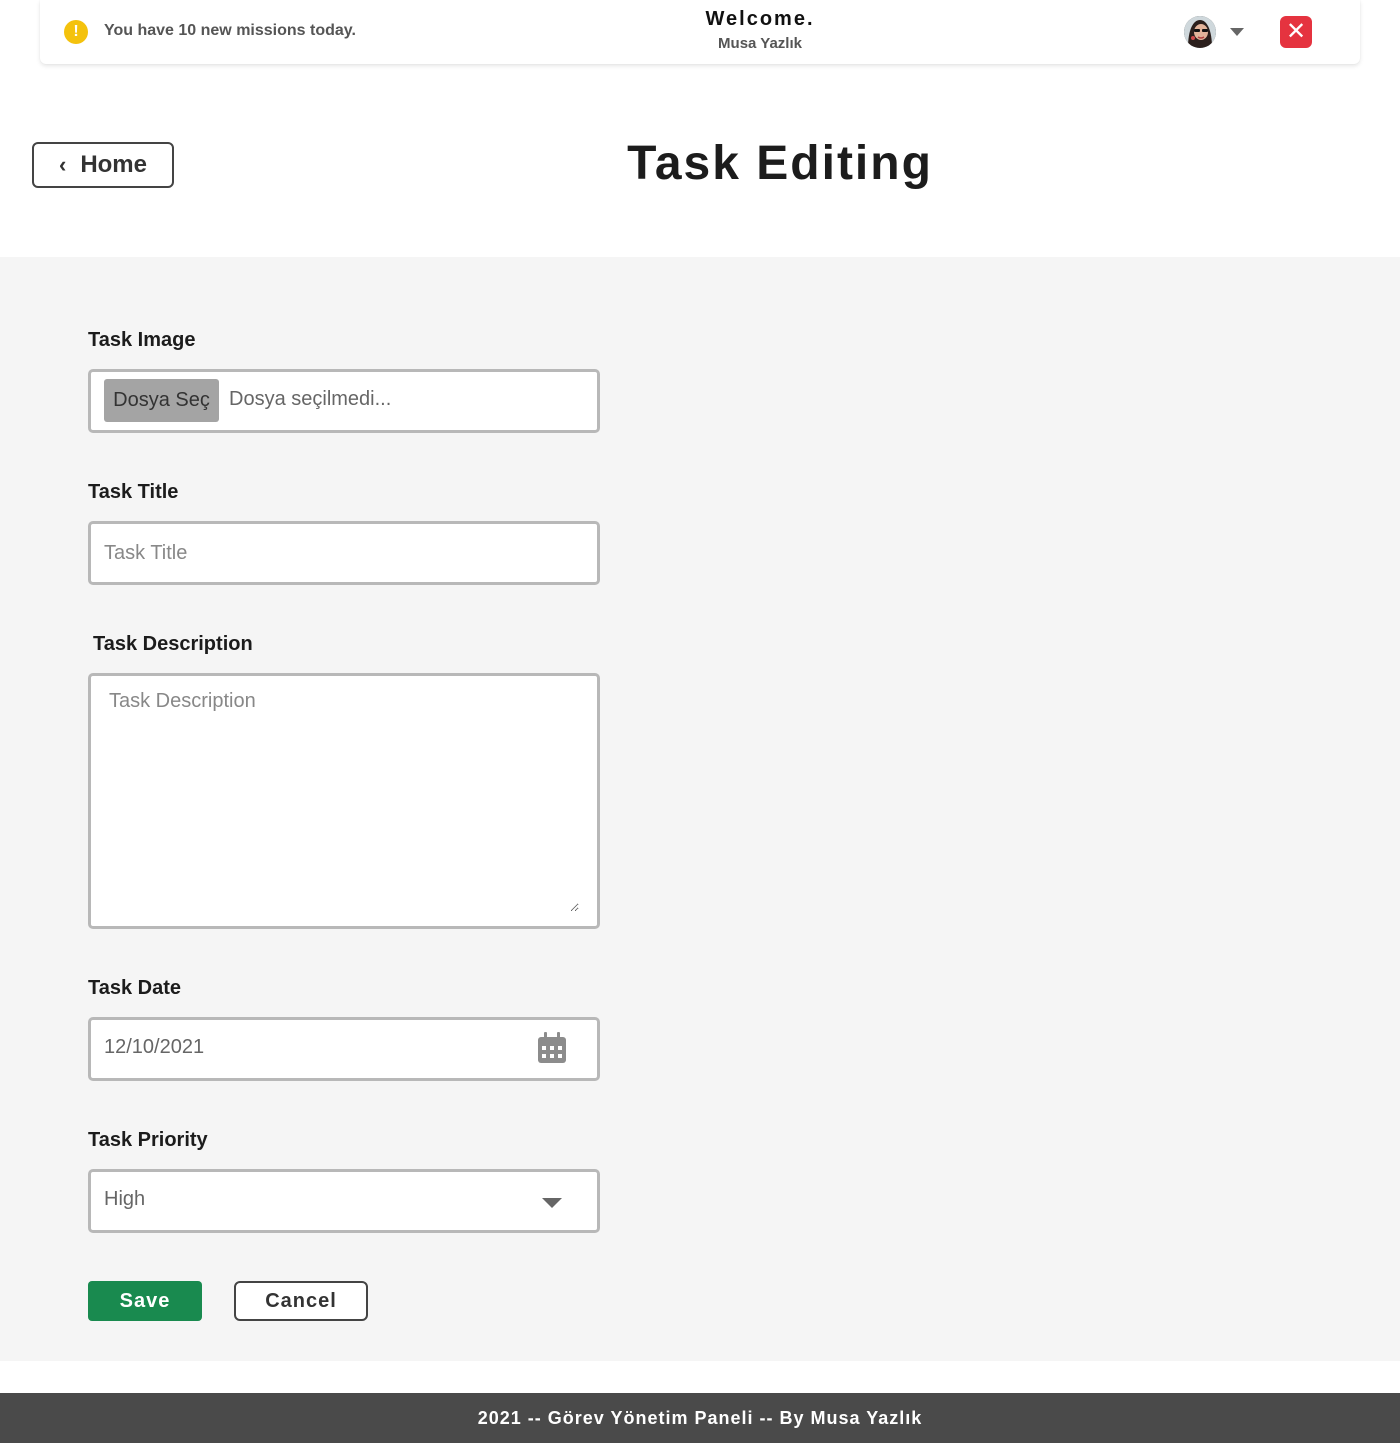 This screenshot has height=1443, width=1400. What do you see at coordinates (301, 1301) in the screenshot?
I see `cancel-button: Cancel` at bounding box center [301, 1301].